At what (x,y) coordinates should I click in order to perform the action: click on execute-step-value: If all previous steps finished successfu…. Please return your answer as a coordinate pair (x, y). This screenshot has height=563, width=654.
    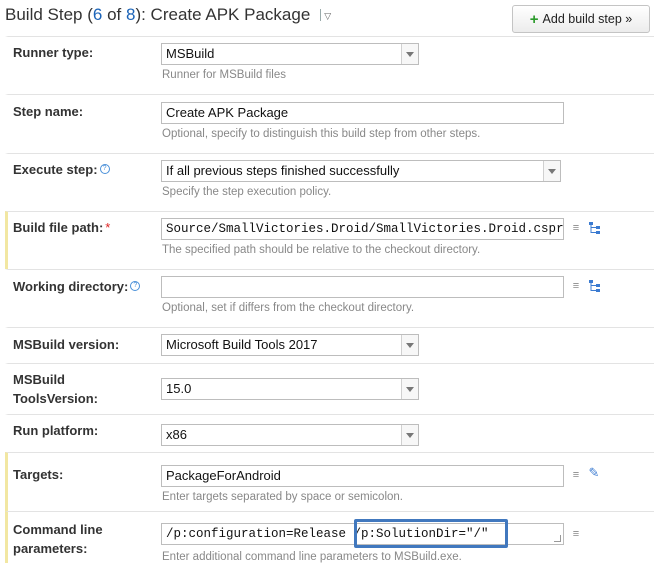
    Looking at the image, I should click on (283, 170).